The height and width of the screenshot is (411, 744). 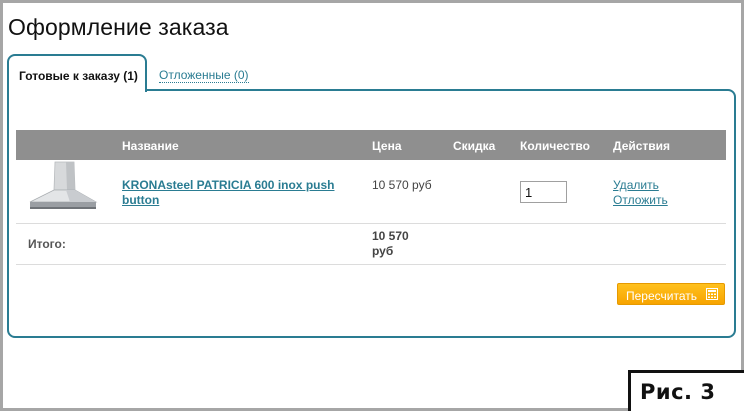 What do you see at coordinates (204, 75) in the screenshot?
I see `tab-deferred: Отложенные (0)` at bounding box center [204, 75].